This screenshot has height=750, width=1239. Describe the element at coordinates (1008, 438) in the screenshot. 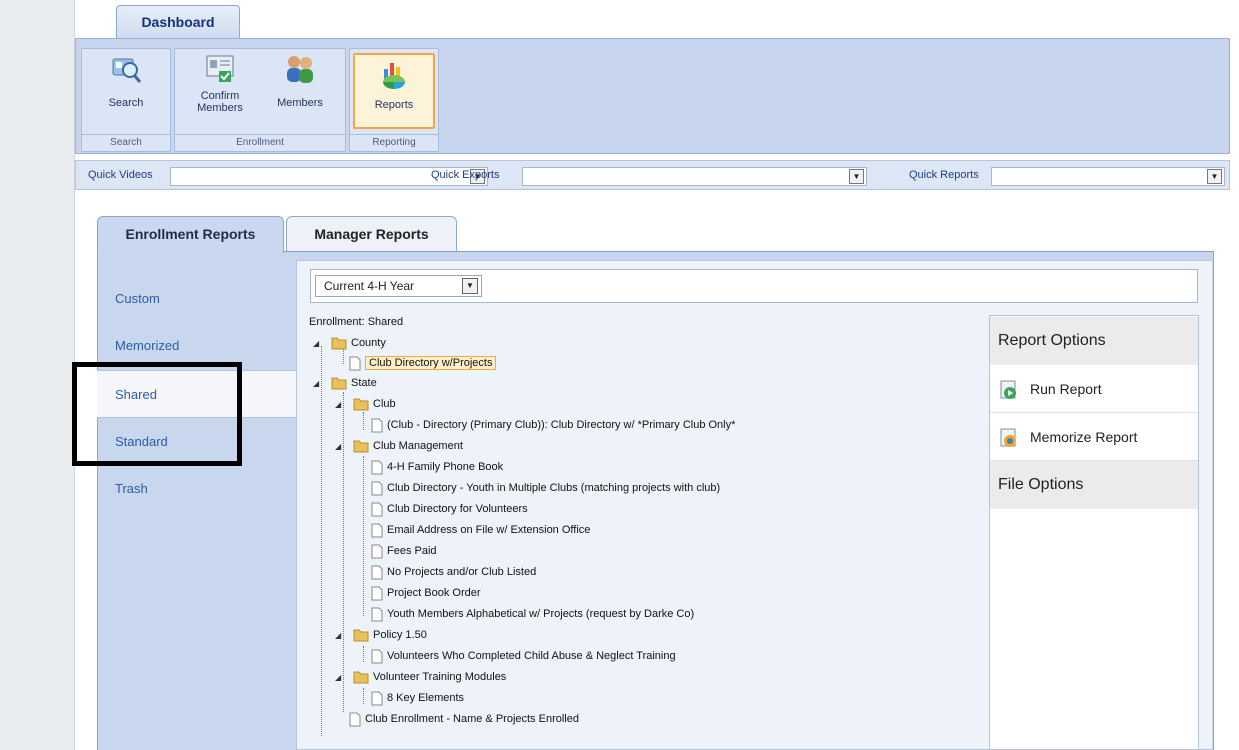

I see `memorize-report-icon` at that location.